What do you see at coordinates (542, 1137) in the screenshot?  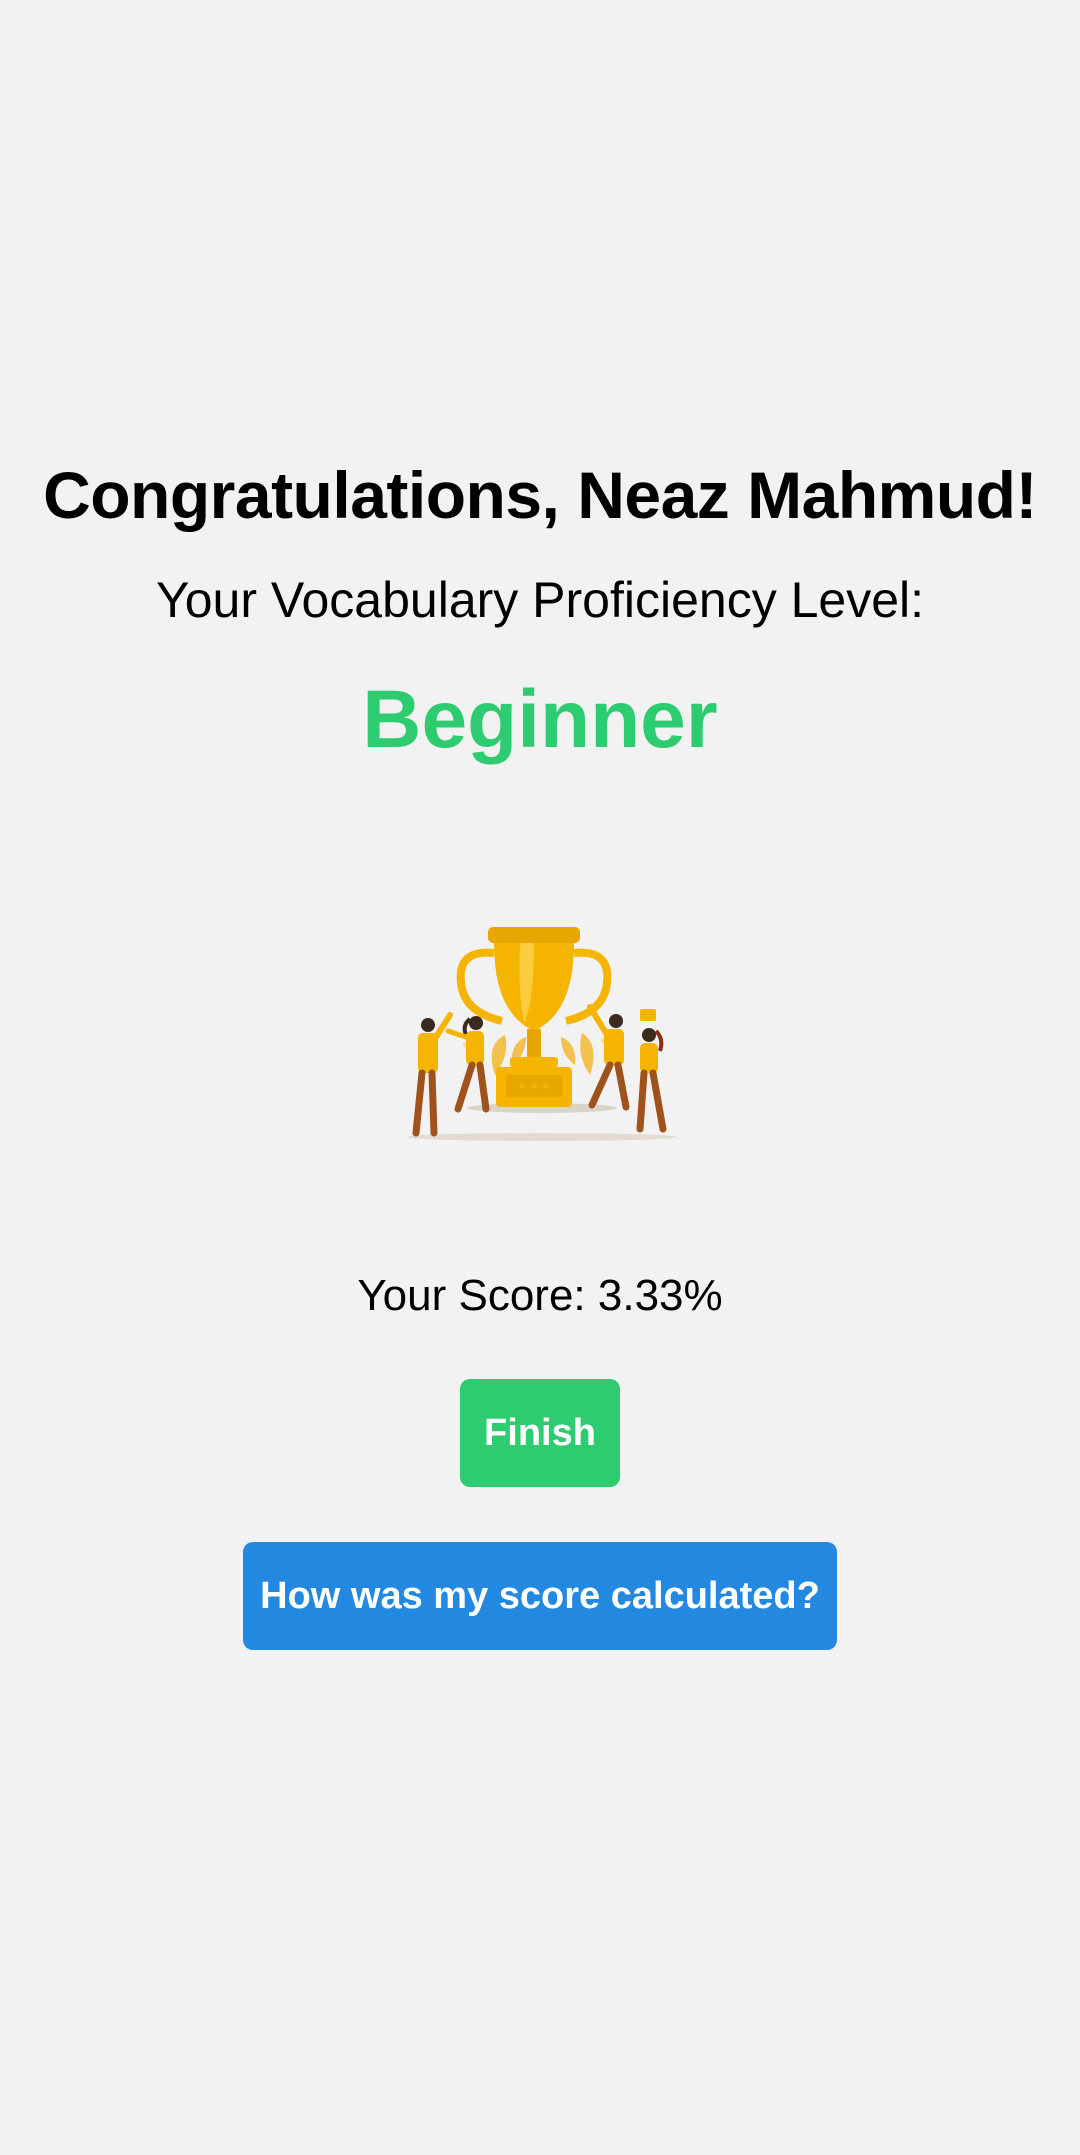 I see `ground-shadow` at bounding box center [542, 1137].